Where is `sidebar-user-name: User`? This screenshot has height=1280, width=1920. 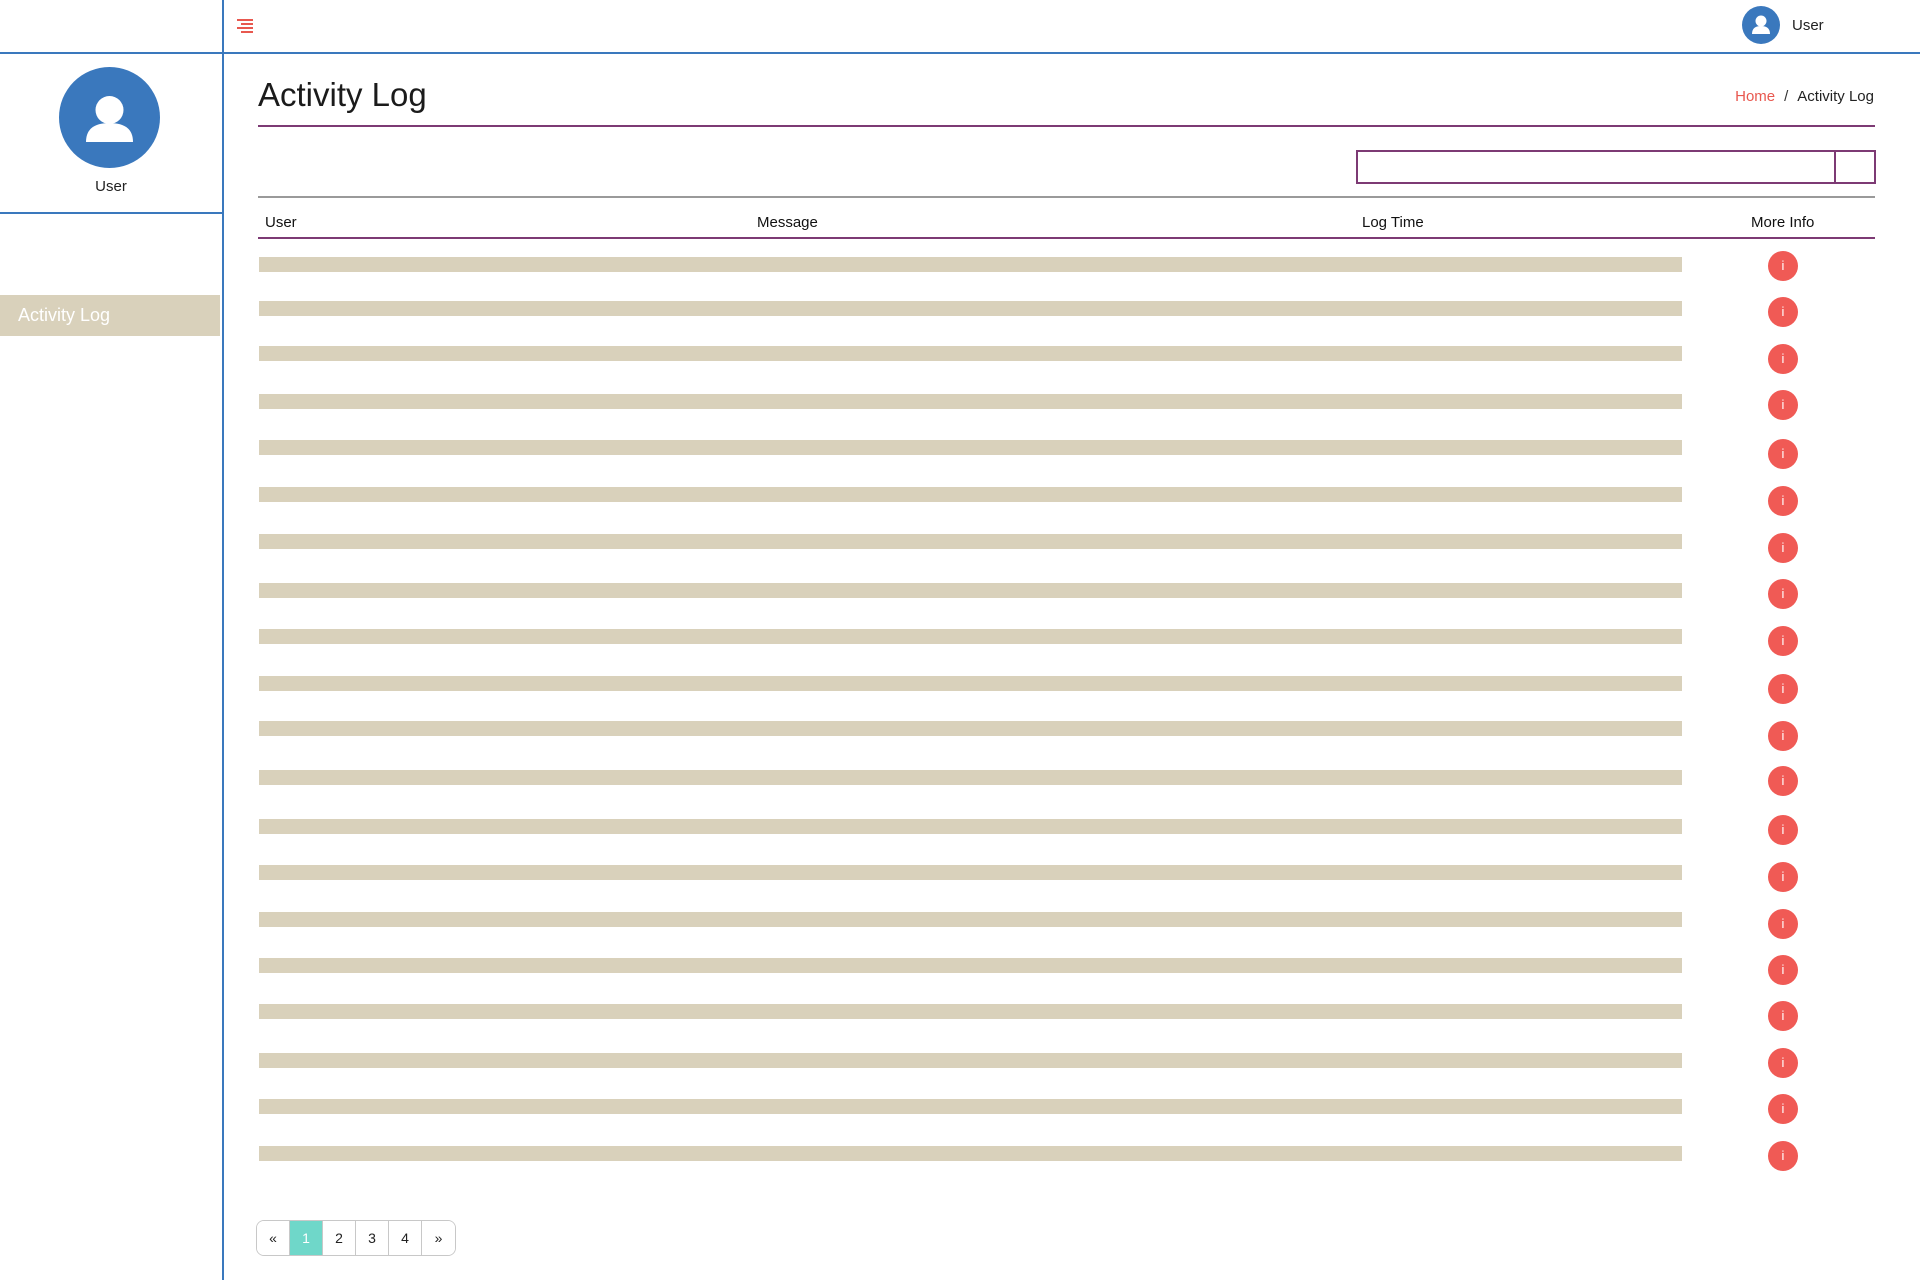
sidebar-user-name: User is located at coordinates (111, 186).